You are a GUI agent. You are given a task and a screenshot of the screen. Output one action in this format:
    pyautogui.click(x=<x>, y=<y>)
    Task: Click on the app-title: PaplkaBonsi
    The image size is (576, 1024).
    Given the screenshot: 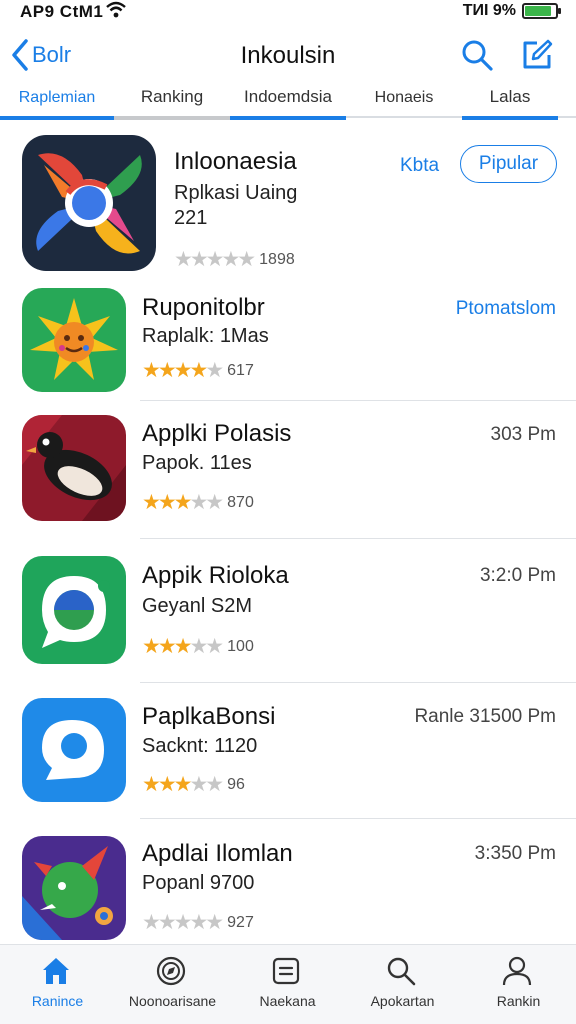 What is the action you would take?
    pyautogui.click(x=209, y=716)
    